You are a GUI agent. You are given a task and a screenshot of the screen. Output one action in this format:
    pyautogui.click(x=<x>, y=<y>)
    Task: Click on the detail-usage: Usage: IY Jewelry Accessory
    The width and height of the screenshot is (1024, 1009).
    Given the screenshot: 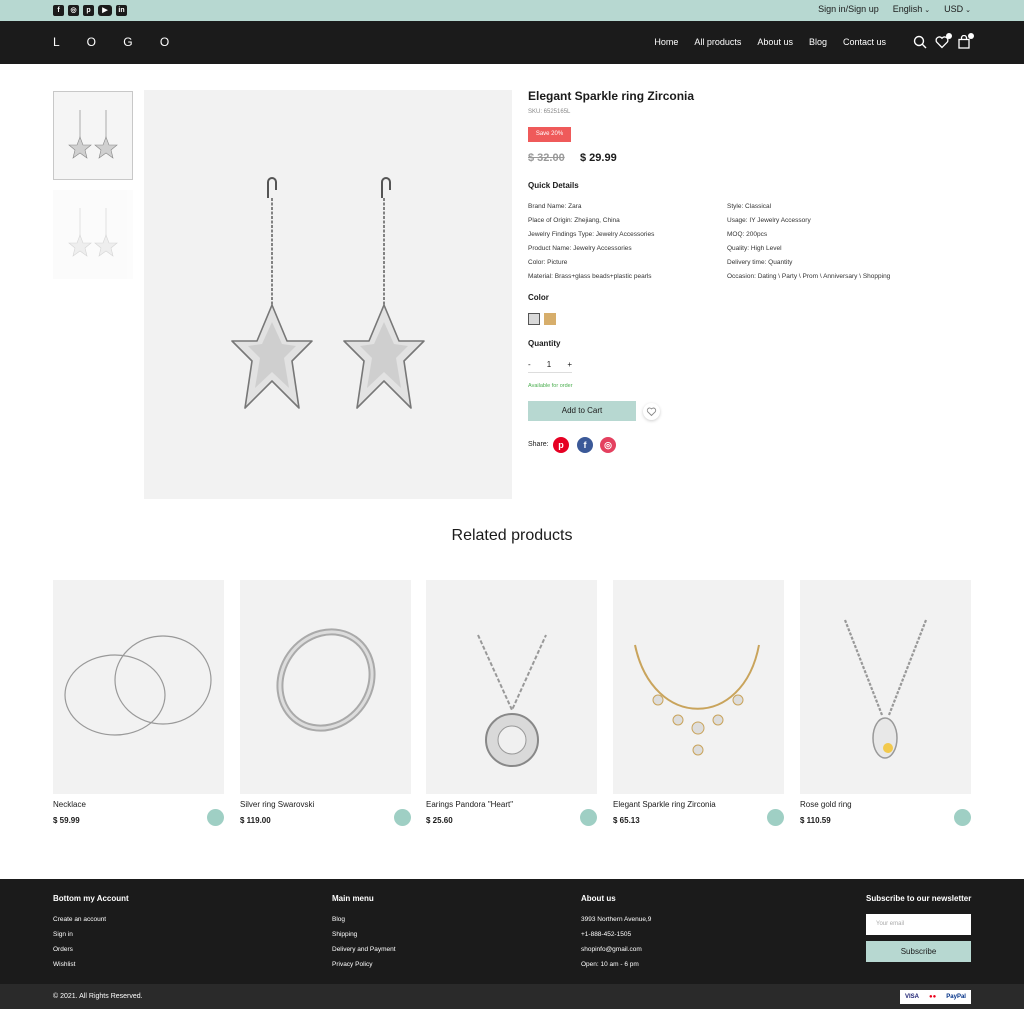 What is the action you would take?
    pyautogui.click(x=769, y=220)
    